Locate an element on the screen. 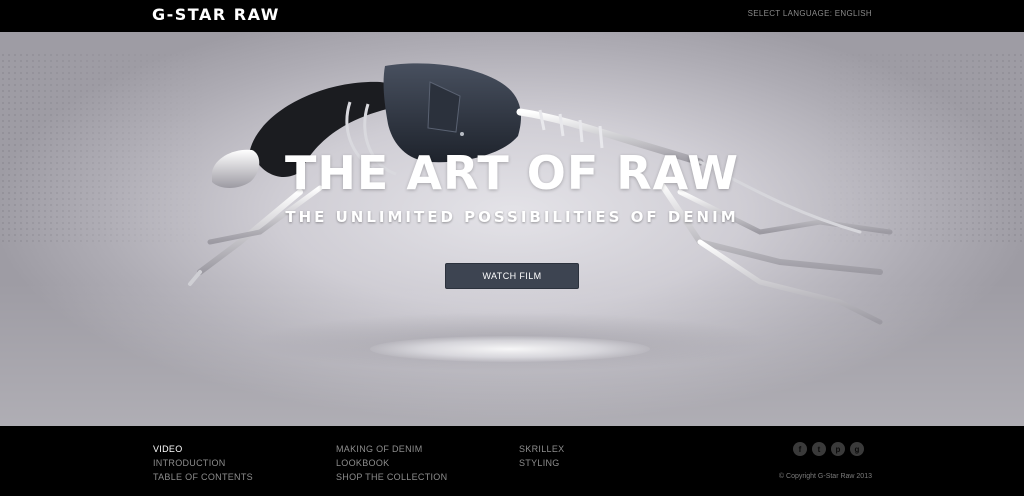 The width and height of the screenshot is (1024, 496). footer-link-introduction: INTRODUCTION is located at coordinates (203, 463).